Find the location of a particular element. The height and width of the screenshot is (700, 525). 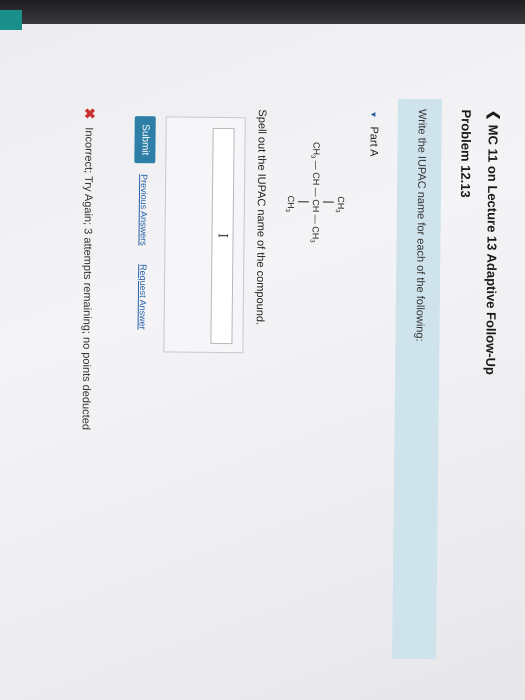

problem-title: Problem 12.13 is located at coordinates (465, 153).